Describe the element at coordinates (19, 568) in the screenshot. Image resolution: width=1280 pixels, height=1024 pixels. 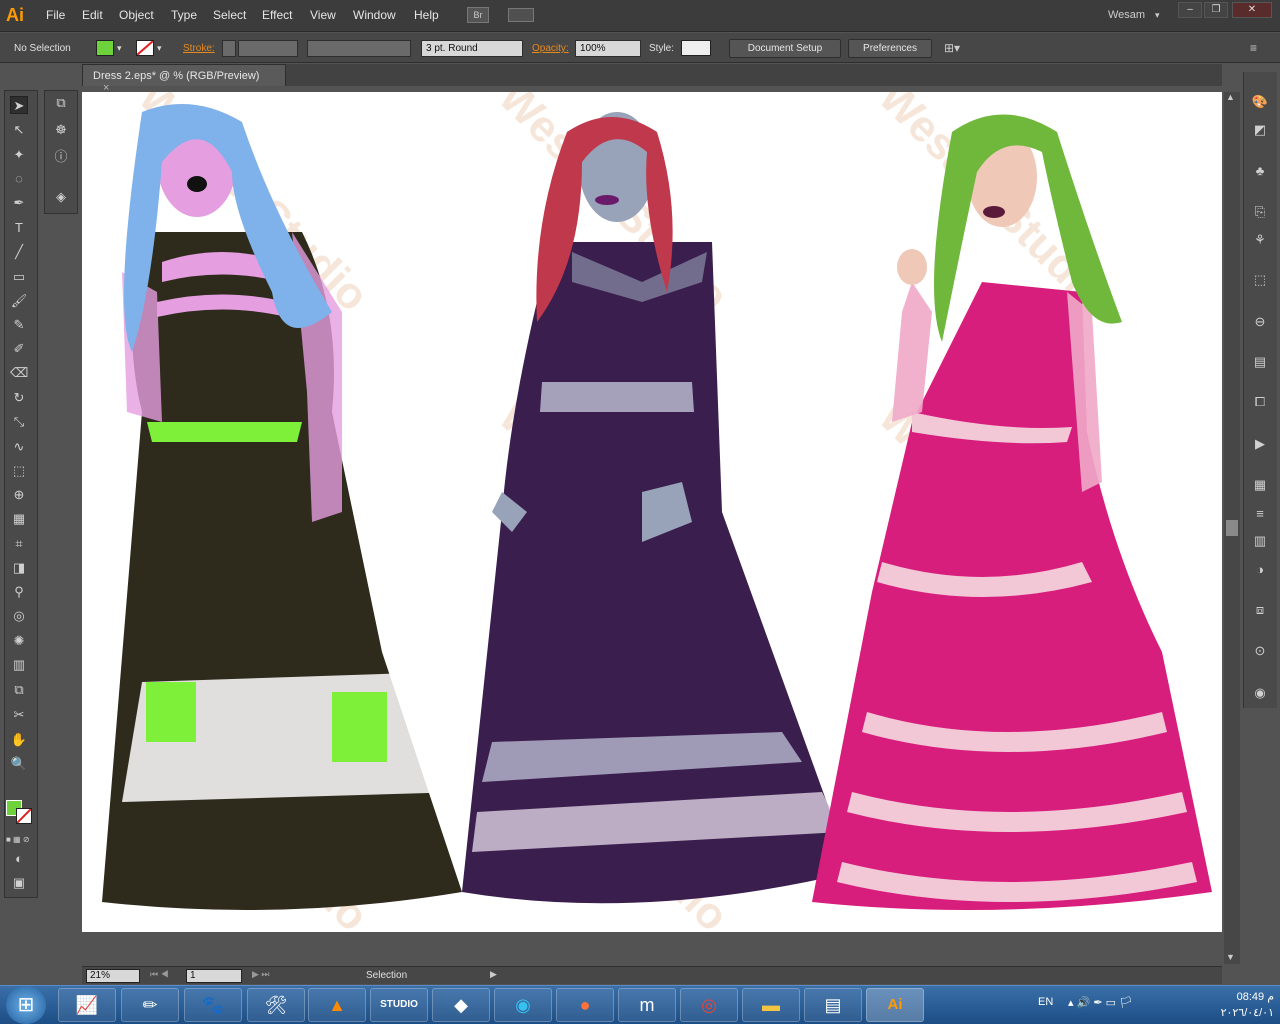
I see `gradient-icon: ◨` at that location.